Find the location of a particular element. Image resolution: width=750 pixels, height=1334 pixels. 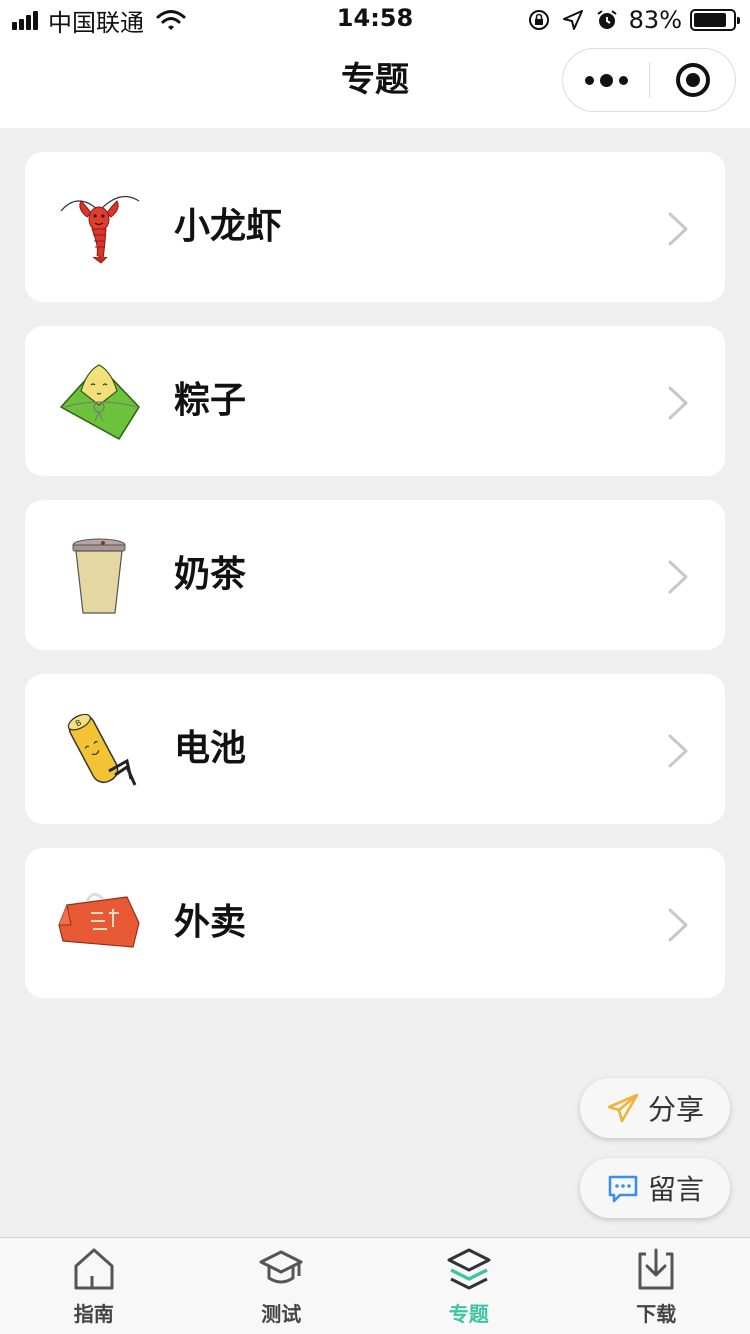

orientation-lock-icon is located at coordinates (538, 20).